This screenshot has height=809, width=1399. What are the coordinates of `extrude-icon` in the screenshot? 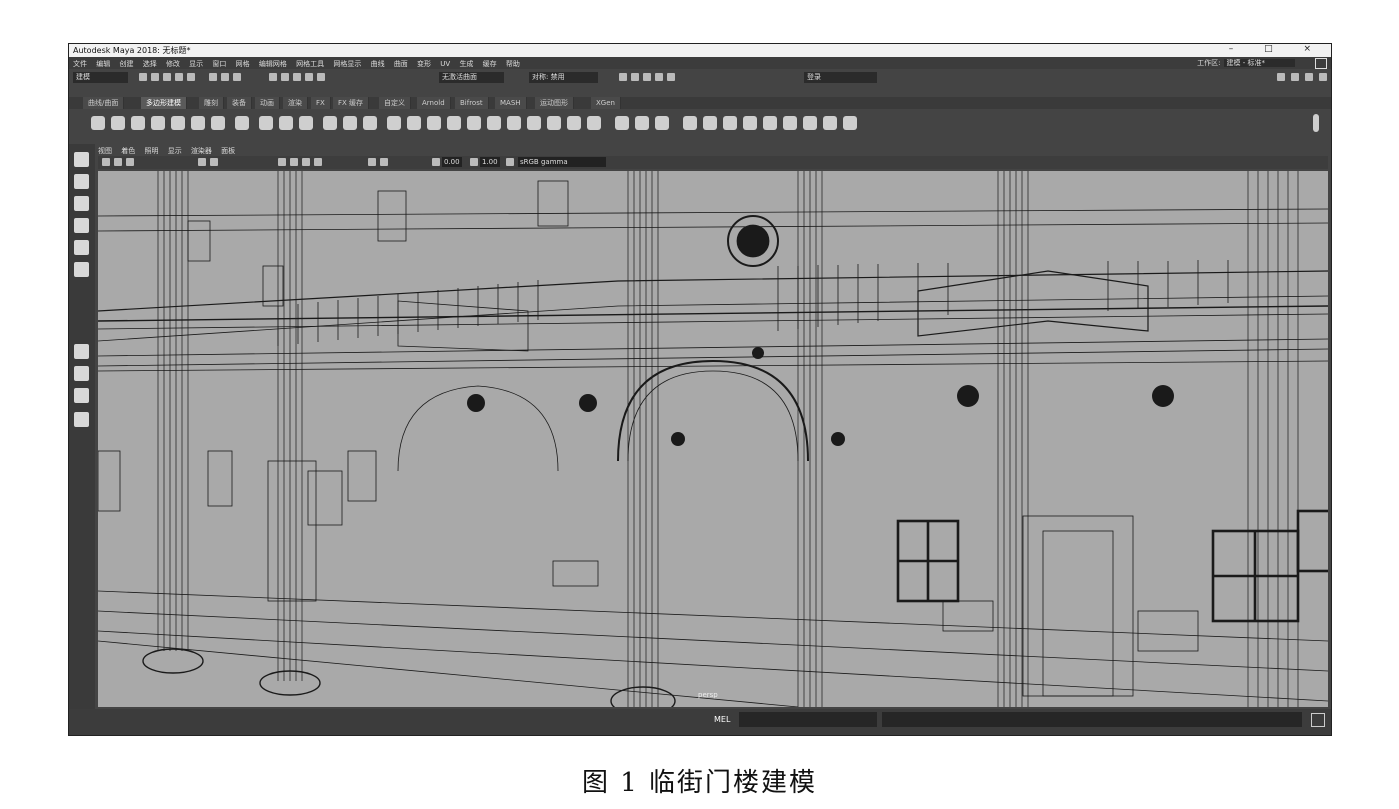 It's located at (414, 123).